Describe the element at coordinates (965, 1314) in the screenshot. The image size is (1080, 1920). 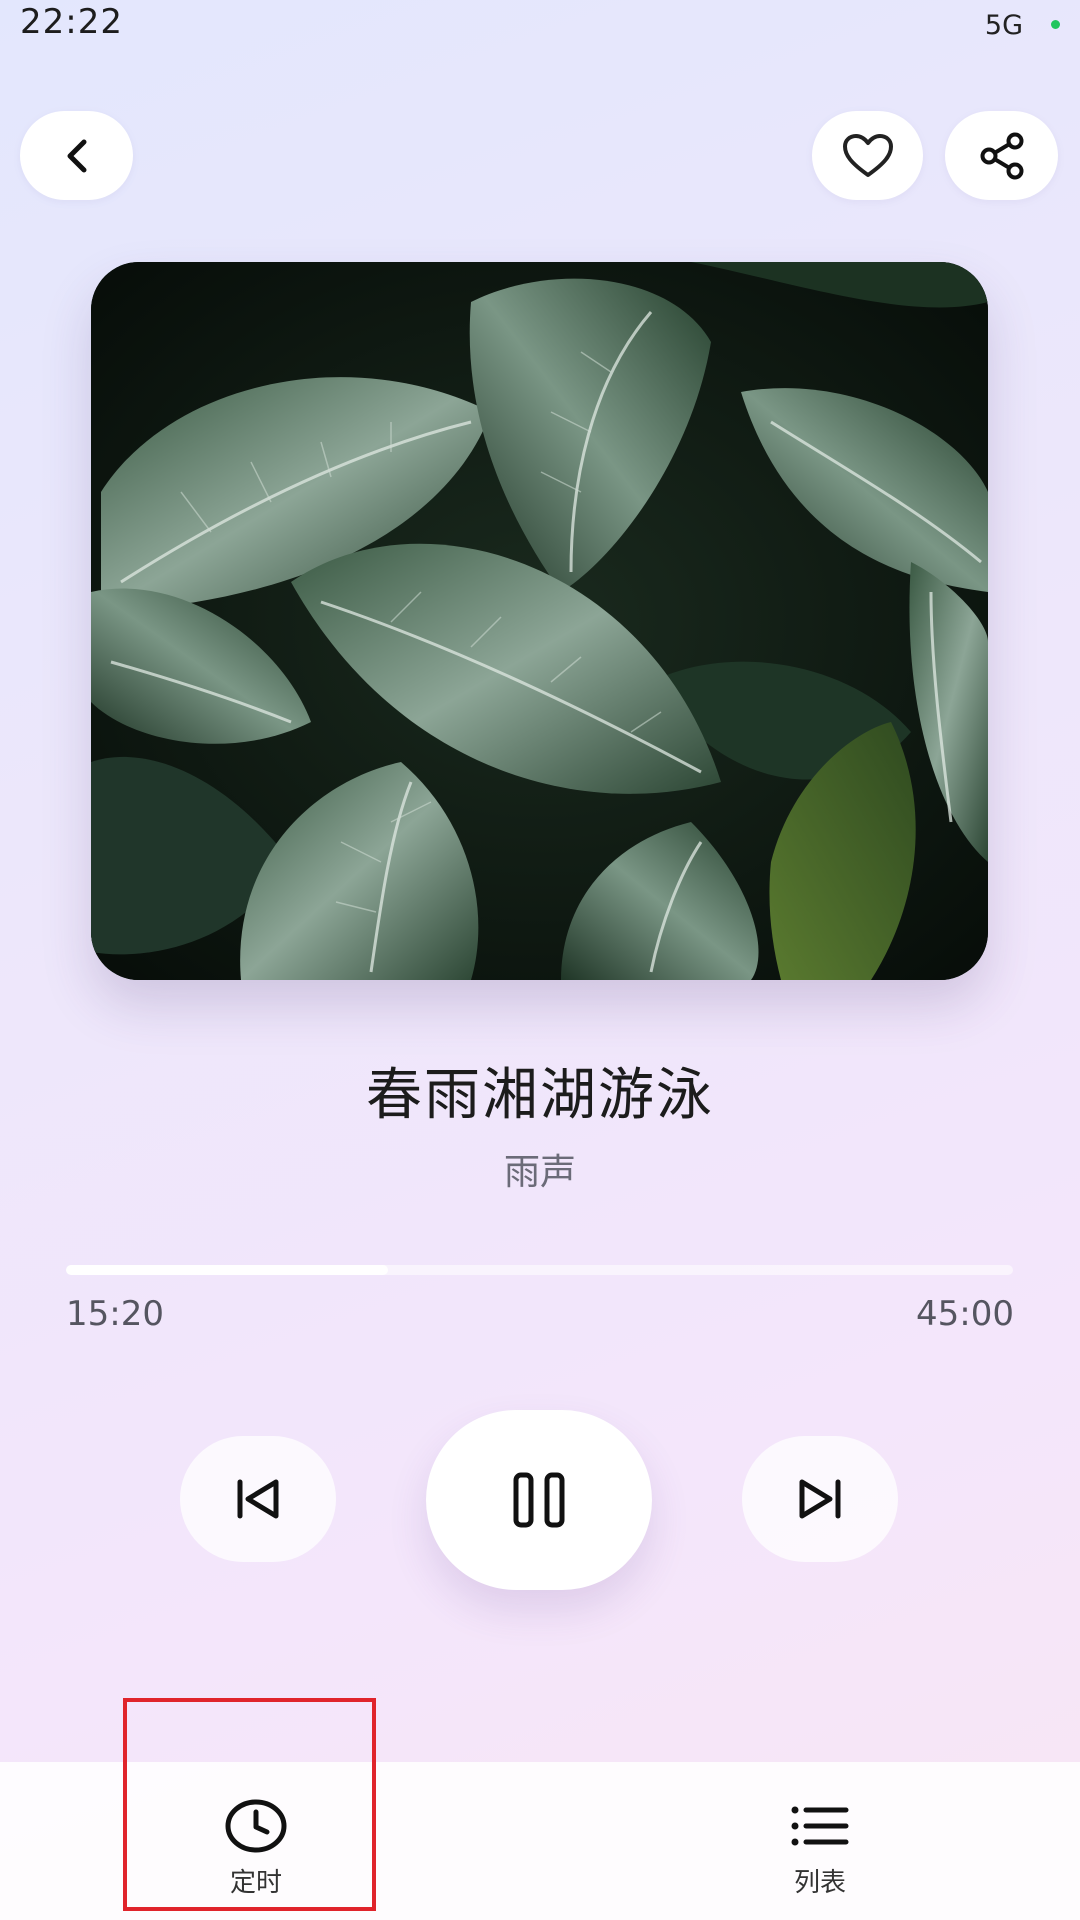
I see `total-time: 45:00` at that location.